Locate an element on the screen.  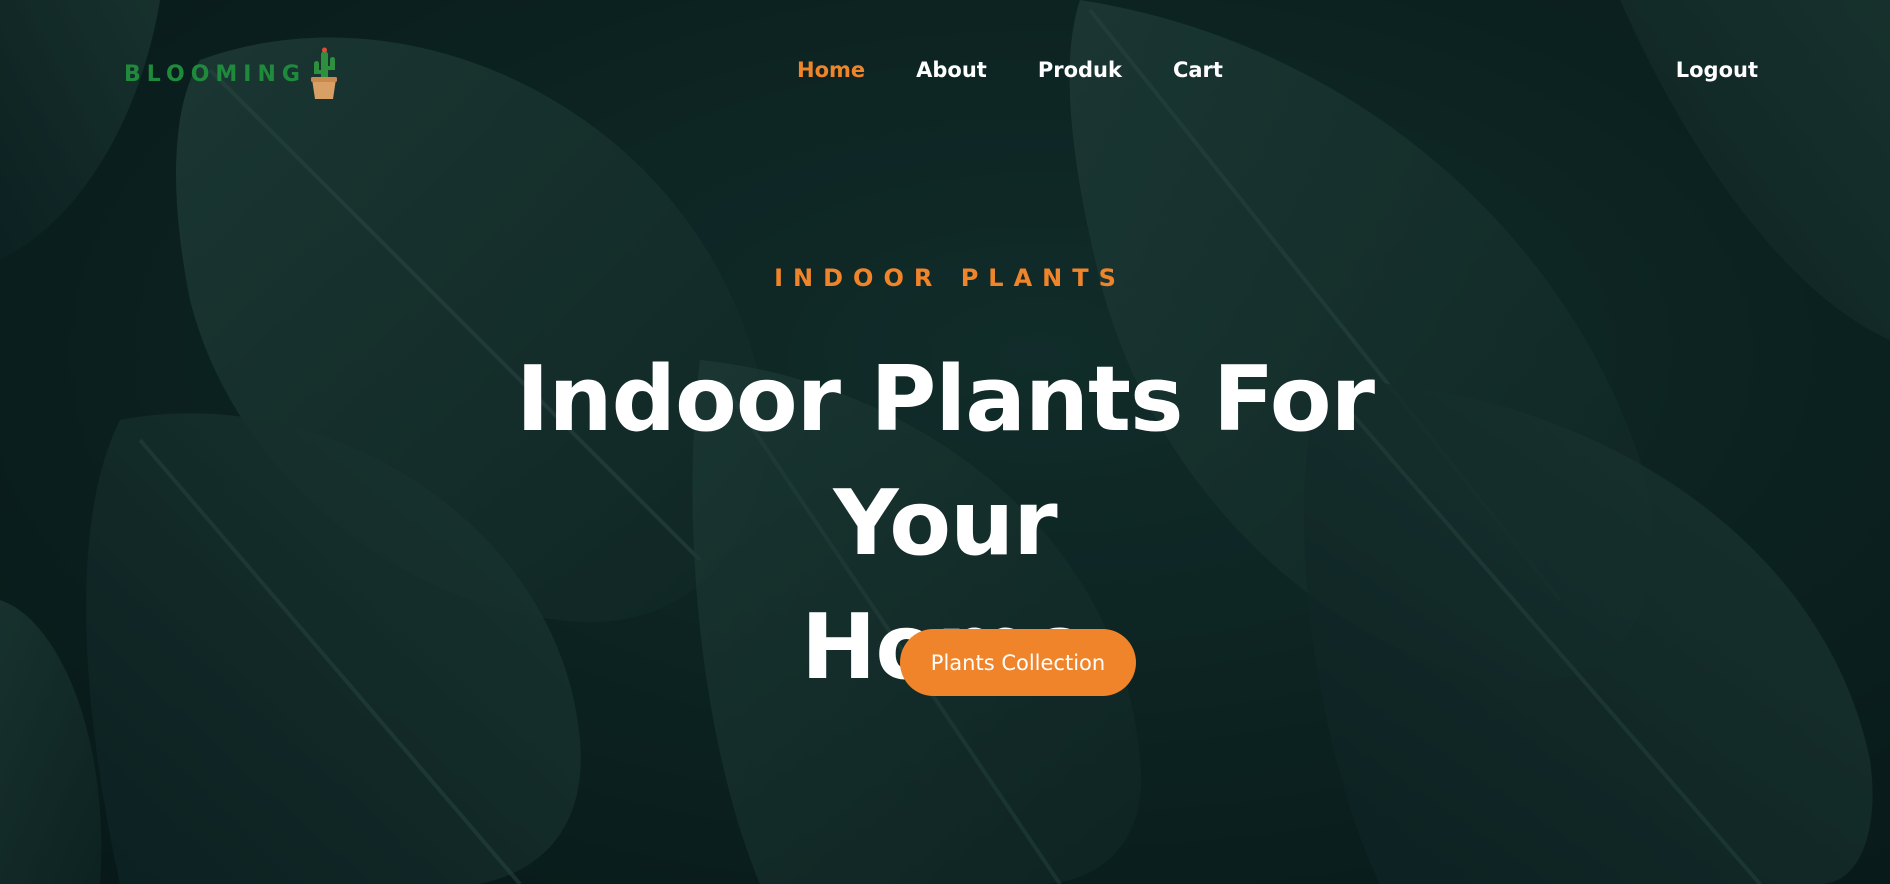
hero-eyebrow: INDOOR PLANTS is located at coordinates (950, 278).